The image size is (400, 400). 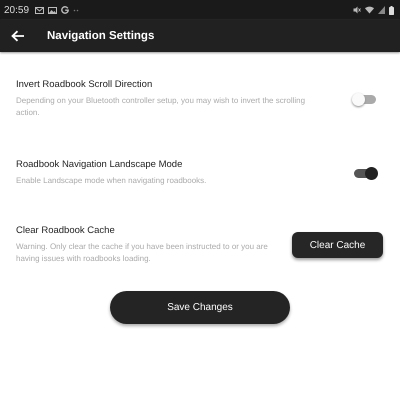 I want to click on more-icon, so click(x=76, y=10).